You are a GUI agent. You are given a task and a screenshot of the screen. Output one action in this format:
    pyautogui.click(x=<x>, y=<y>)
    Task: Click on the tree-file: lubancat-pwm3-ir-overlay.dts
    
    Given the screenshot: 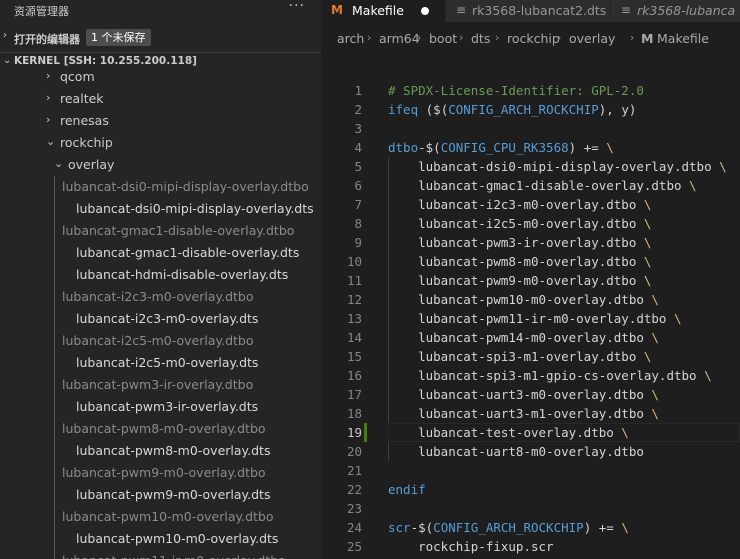 What is the action you would take?
    pyautogui.click(x=160, y=407)
    